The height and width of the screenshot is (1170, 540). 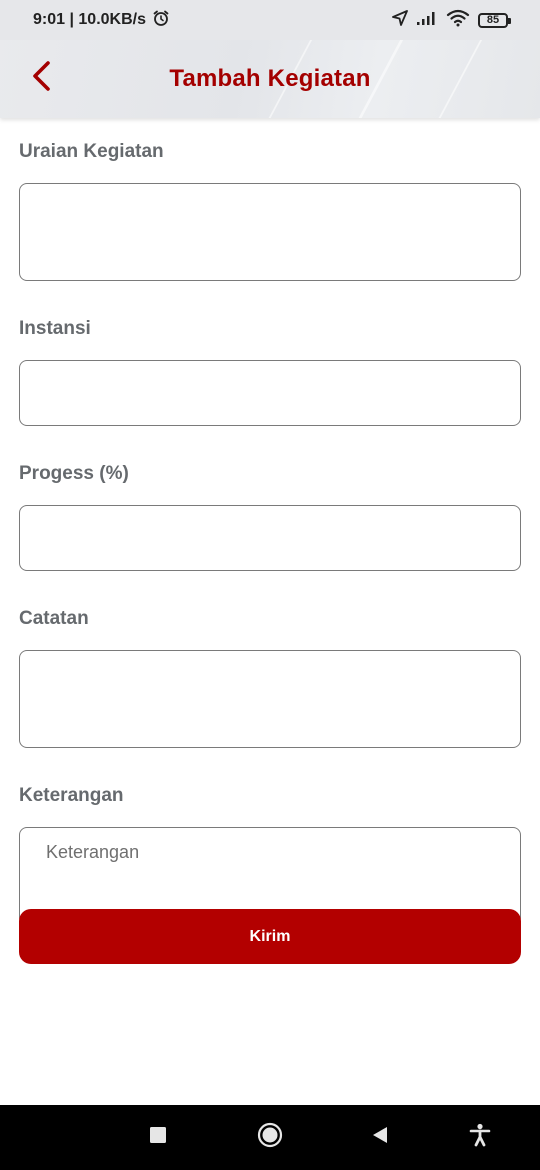 I want to click on instansi-input, so click(x=270, y=393).